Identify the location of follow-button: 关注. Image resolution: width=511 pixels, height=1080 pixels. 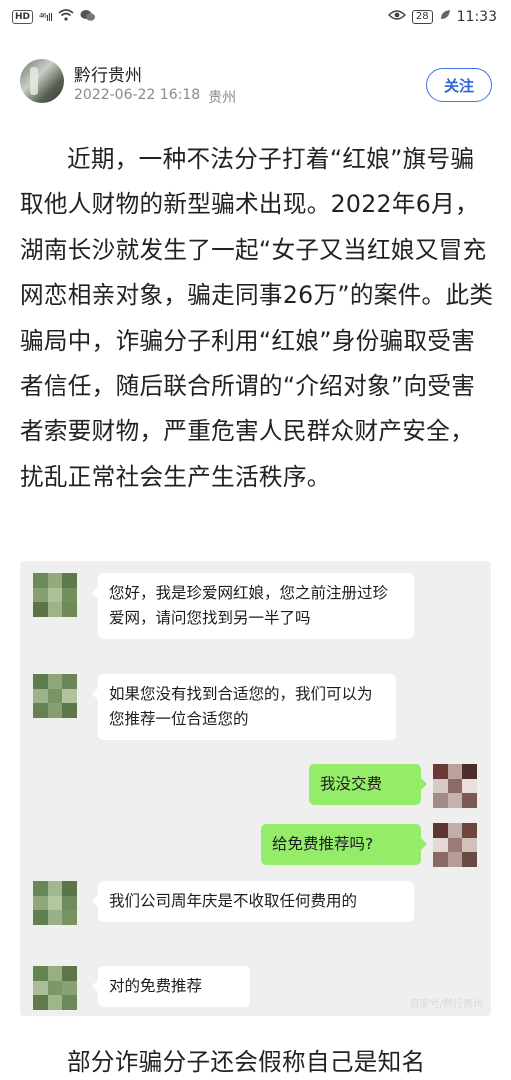
(459, 85).